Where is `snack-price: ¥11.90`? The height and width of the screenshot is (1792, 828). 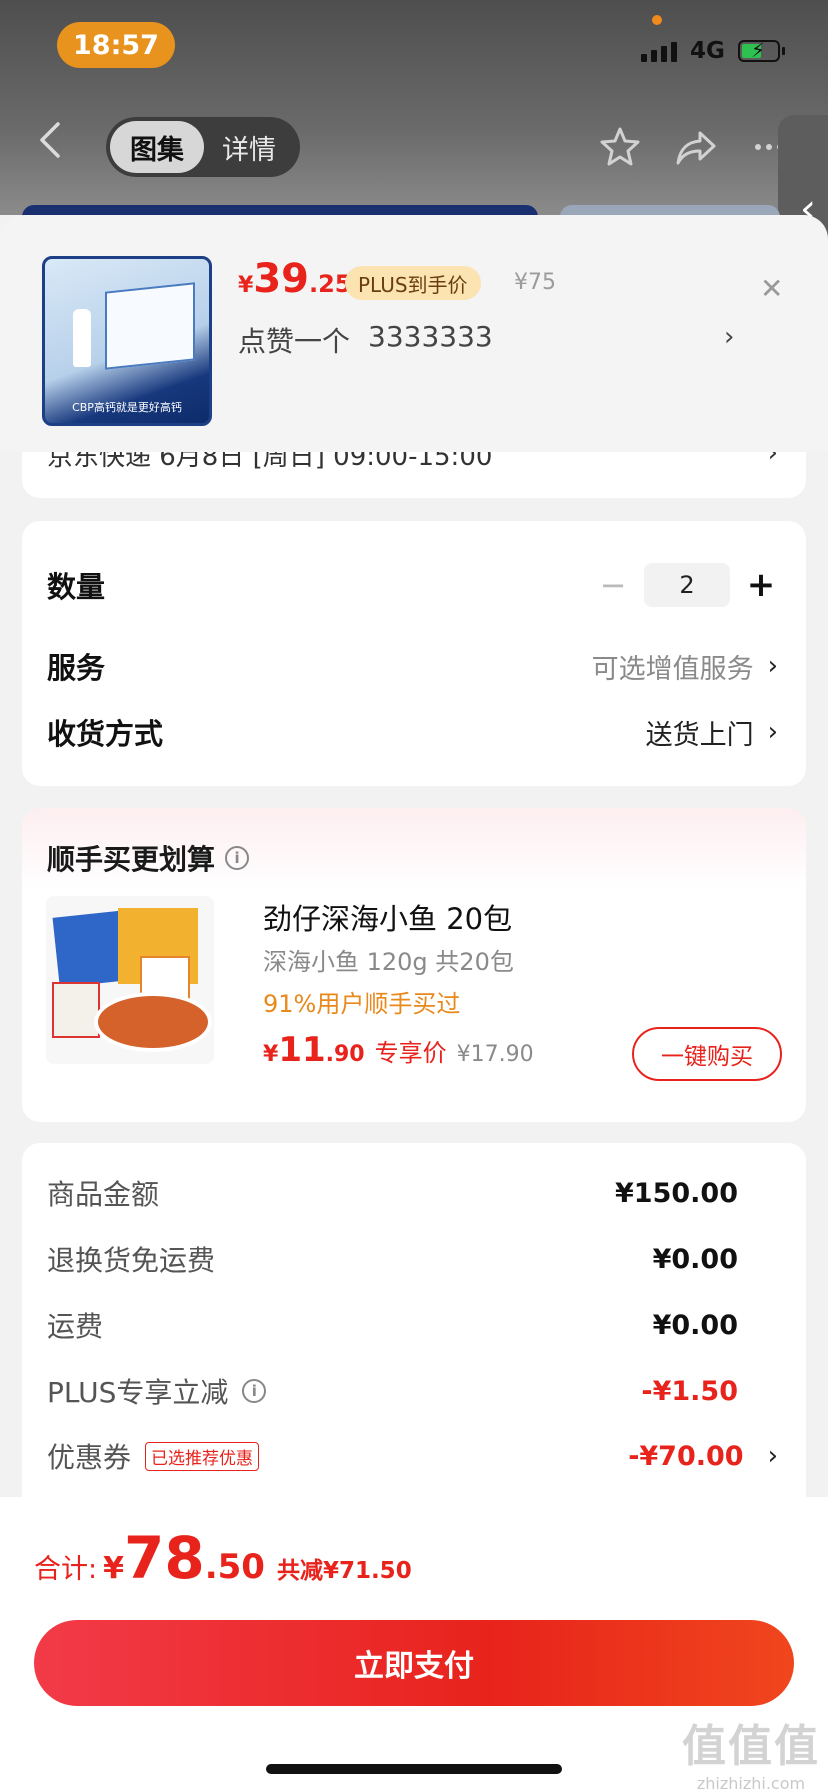 snack-price: ¥11.90 is located at coordinates (314, 1050).